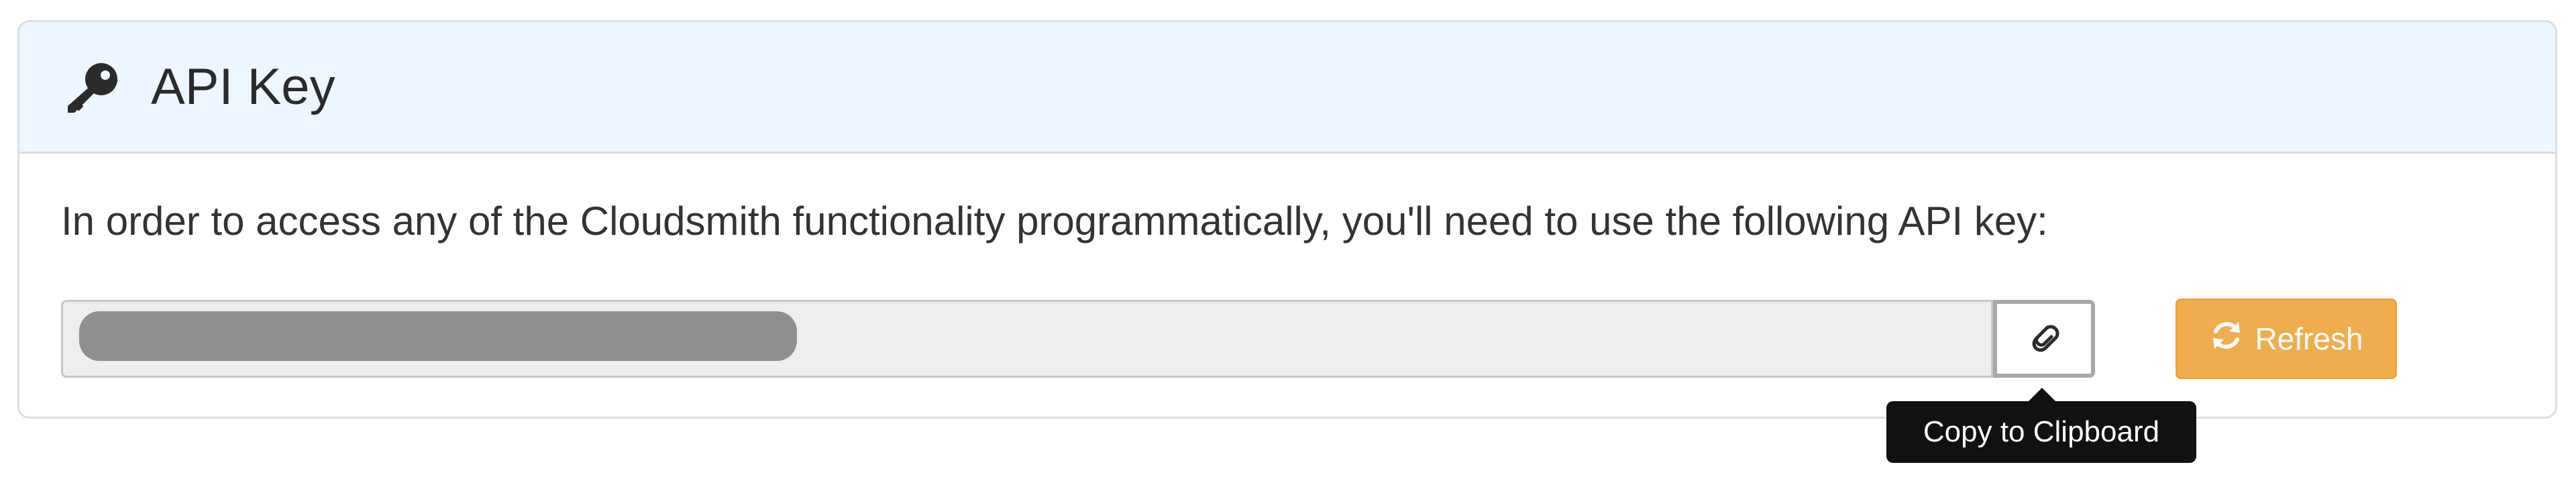 The width and height of the screenshot is (2576, 479). I want to click on panel-title: API Key, so click(243, 86).